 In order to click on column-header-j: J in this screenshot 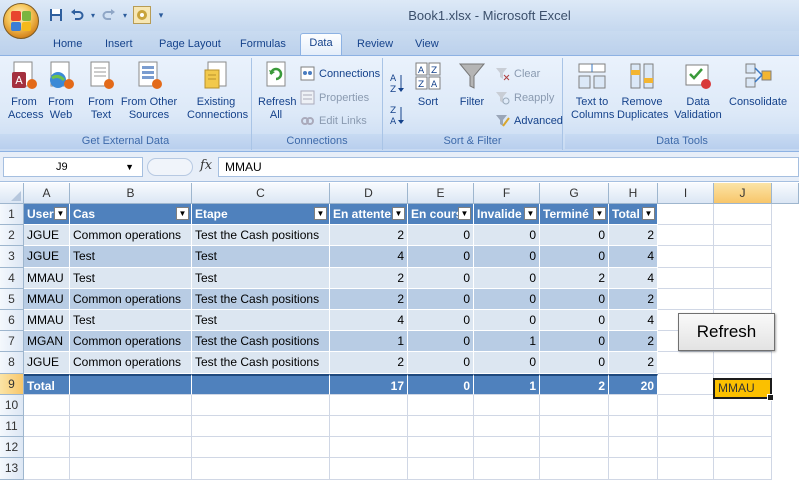, I will do `click(743, 193)`.